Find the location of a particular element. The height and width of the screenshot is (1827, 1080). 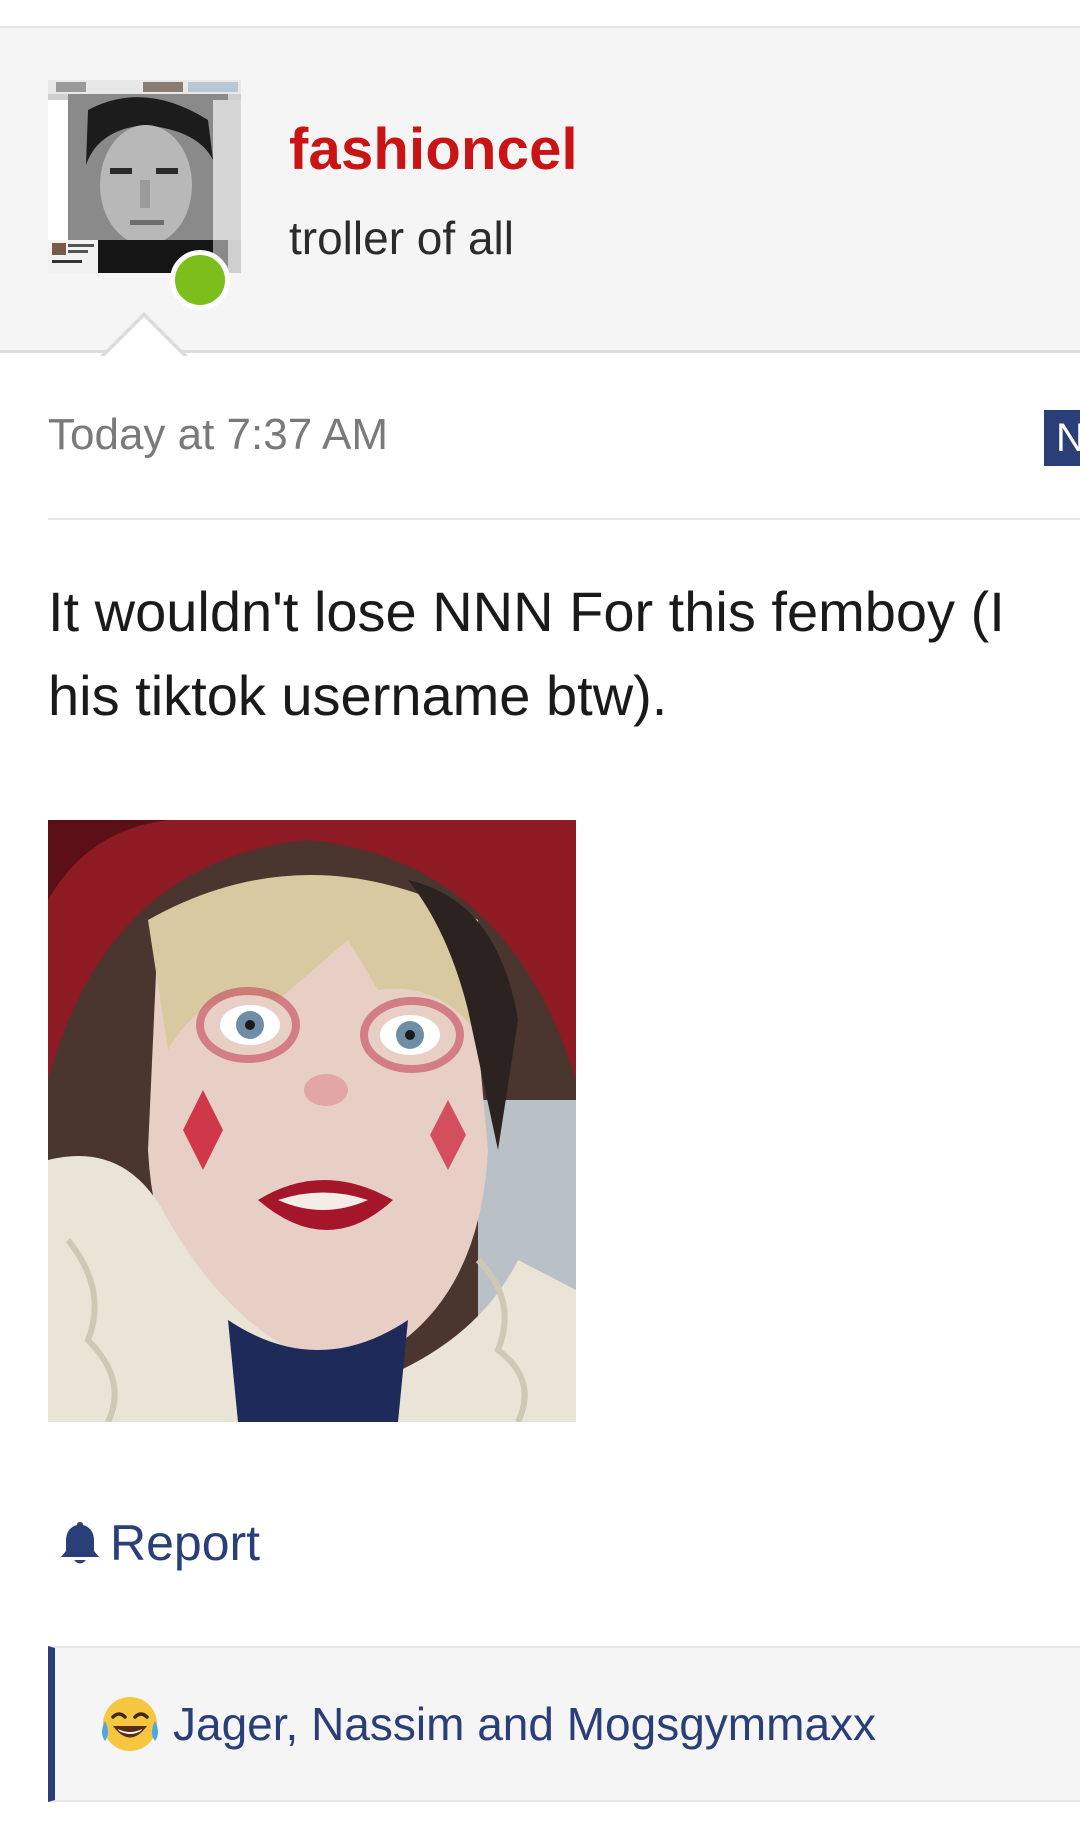

avatar-image is located at coordinates (144, 176).